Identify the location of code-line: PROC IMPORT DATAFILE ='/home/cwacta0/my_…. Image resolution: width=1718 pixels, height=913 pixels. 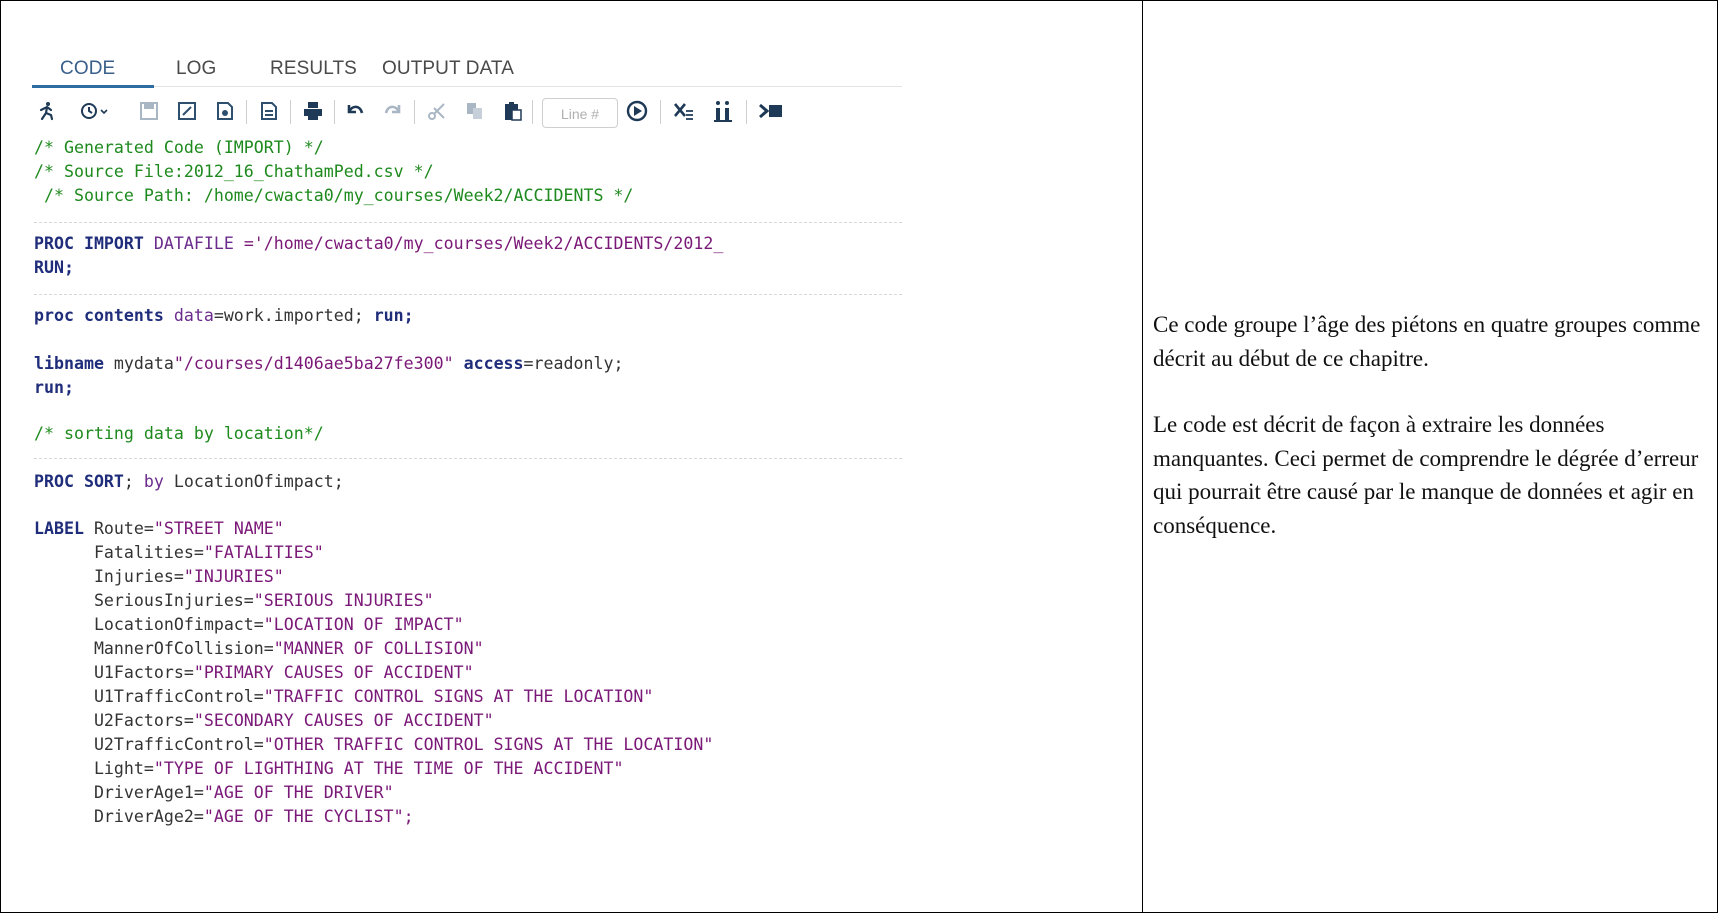
(378, 244).